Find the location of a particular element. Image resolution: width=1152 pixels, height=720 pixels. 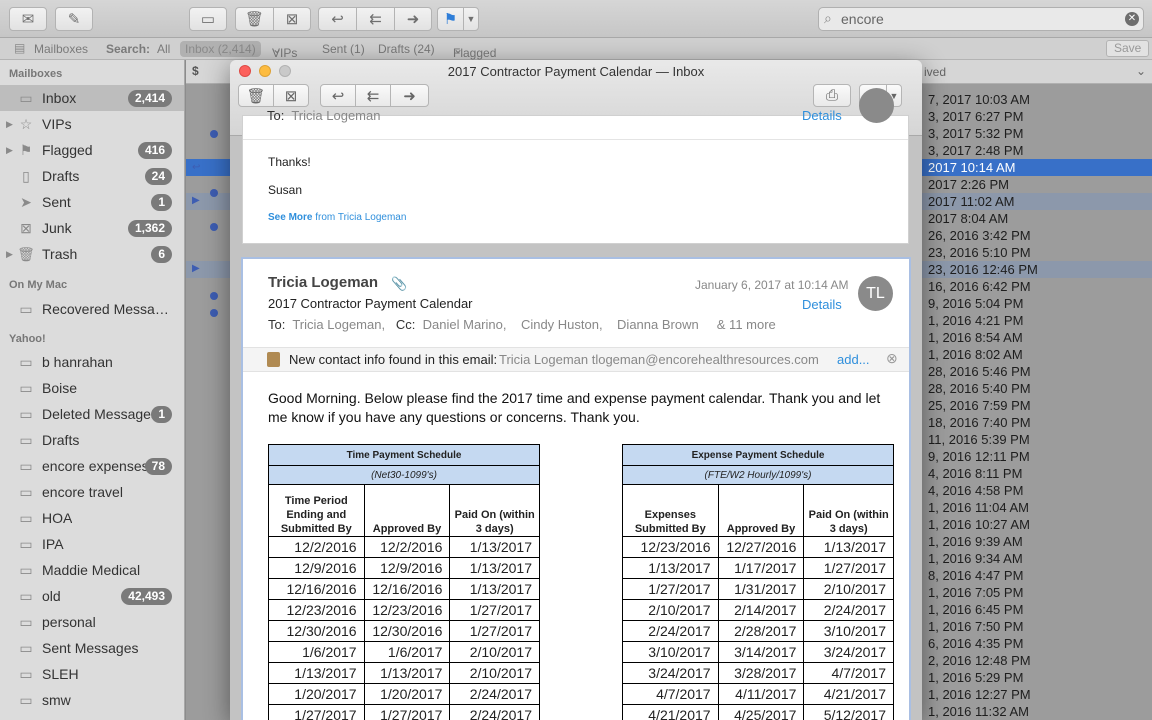

sidebar-item-flagged: ▶ ⚑ Flagged 416 is located at coordinates (92, 150).